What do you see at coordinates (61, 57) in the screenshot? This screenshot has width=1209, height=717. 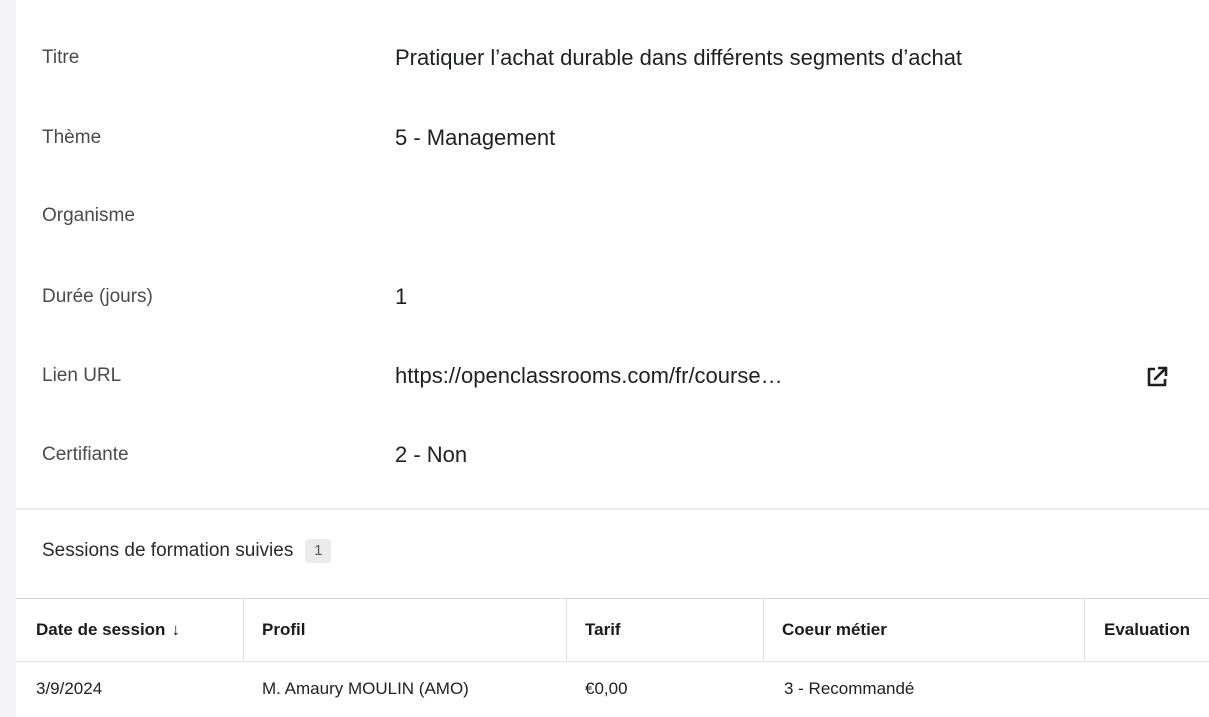 I see `field-label: Titre` at bounding box center [61, 57].